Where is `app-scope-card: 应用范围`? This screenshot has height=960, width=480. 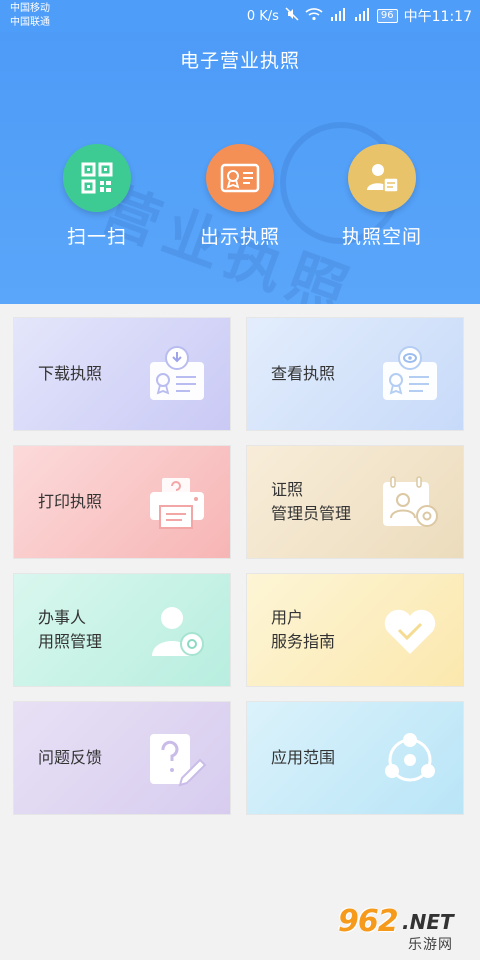 app-scope-card: 应用范围 is located at coordinates (355, 758).